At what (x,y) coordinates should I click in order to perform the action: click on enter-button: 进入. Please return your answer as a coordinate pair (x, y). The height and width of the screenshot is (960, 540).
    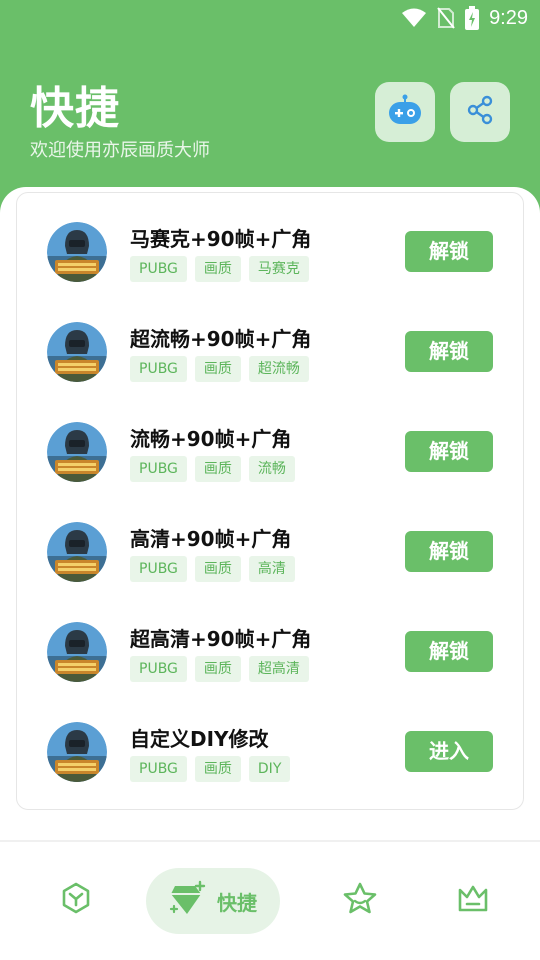
    Looking at the image, I should click on (449, 751).